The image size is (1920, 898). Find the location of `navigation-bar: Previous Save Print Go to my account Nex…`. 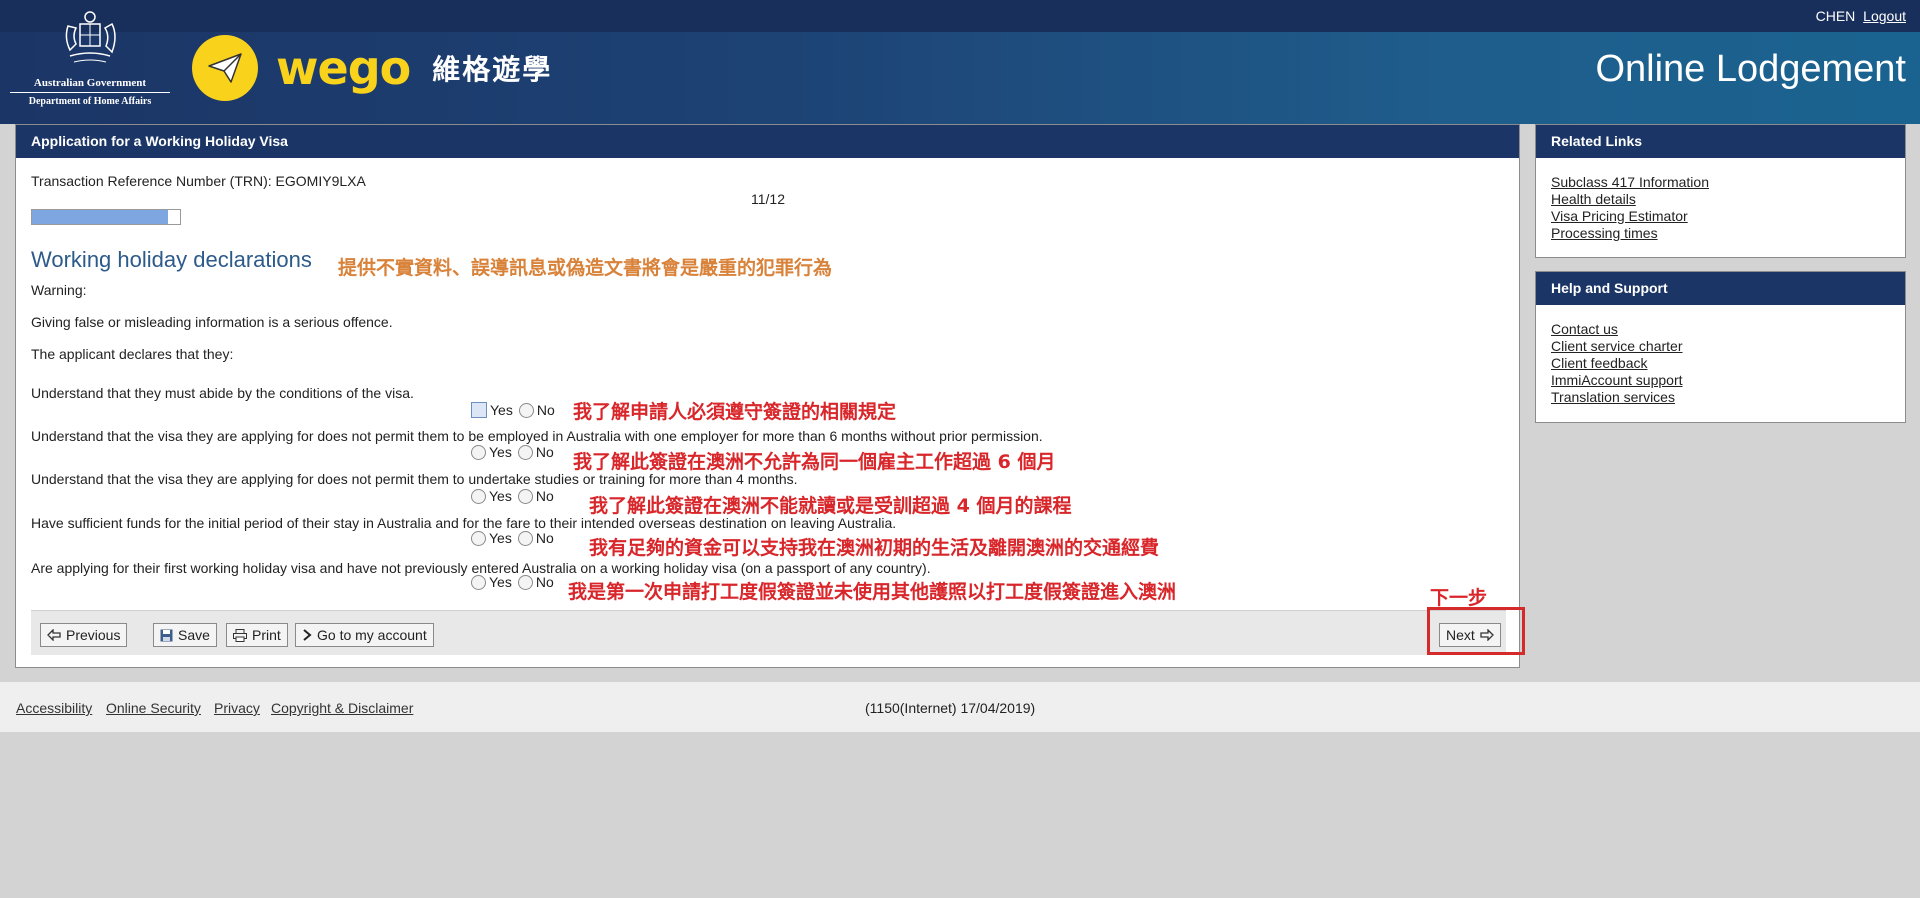

navigation-bar: Previous Save Print Go to my account Nex… is located at coordinates (768, 632).